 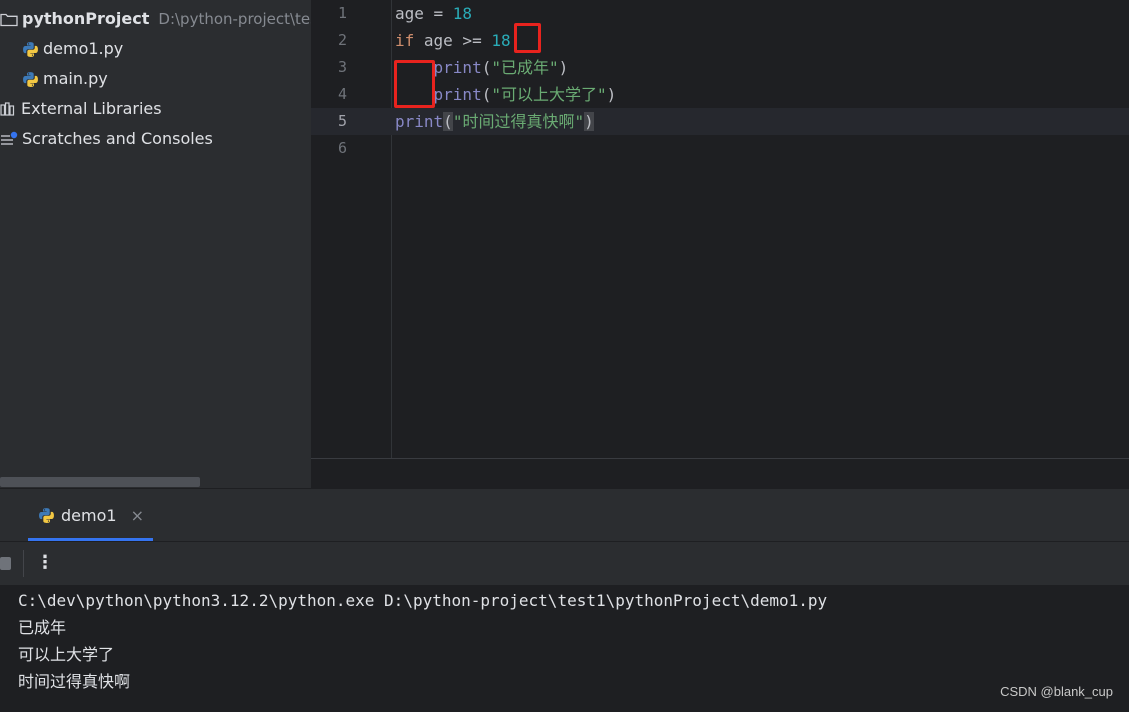 I want to click on code-line: 6, so click(x=720, y=148).